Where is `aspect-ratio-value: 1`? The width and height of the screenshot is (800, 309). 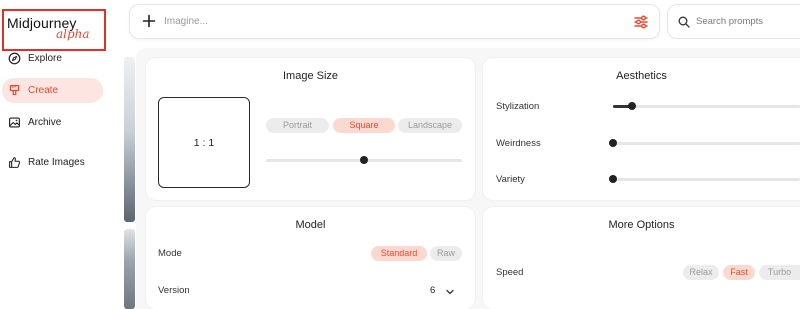 aspect-ratio-value: 1 is located at coordinates (204, 142).